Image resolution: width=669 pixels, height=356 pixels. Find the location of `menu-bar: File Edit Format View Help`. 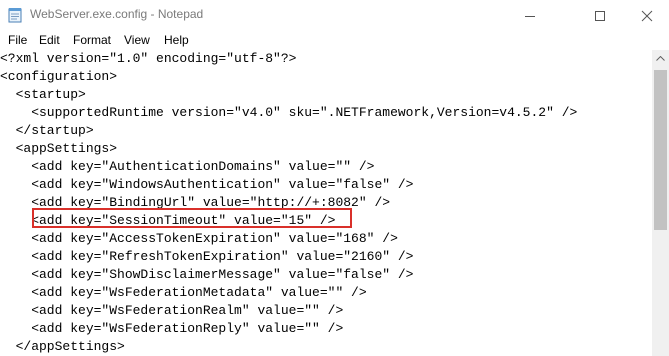

menu-bar: File Edit Format View Help is located at coordinates (334, 40).